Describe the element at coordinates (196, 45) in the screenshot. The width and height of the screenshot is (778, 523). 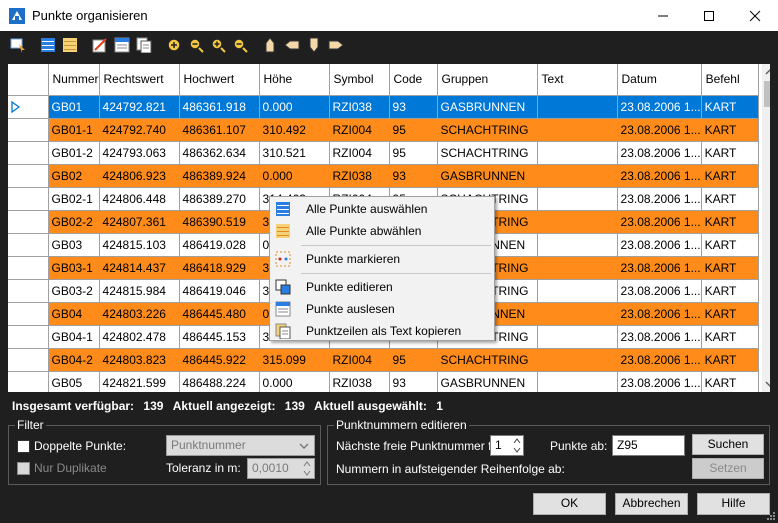
I see `zoom-out-button` at that location.